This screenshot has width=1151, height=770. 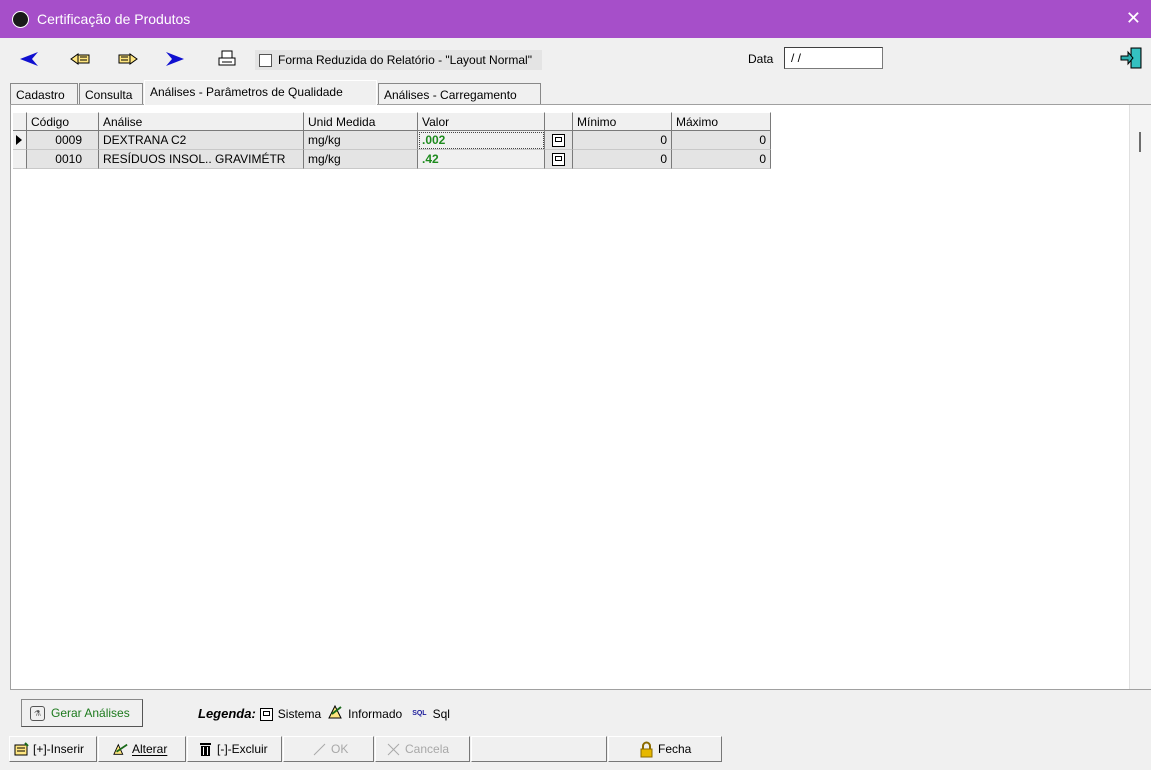 I want to click on check-icon, so click(x=319, y=749).